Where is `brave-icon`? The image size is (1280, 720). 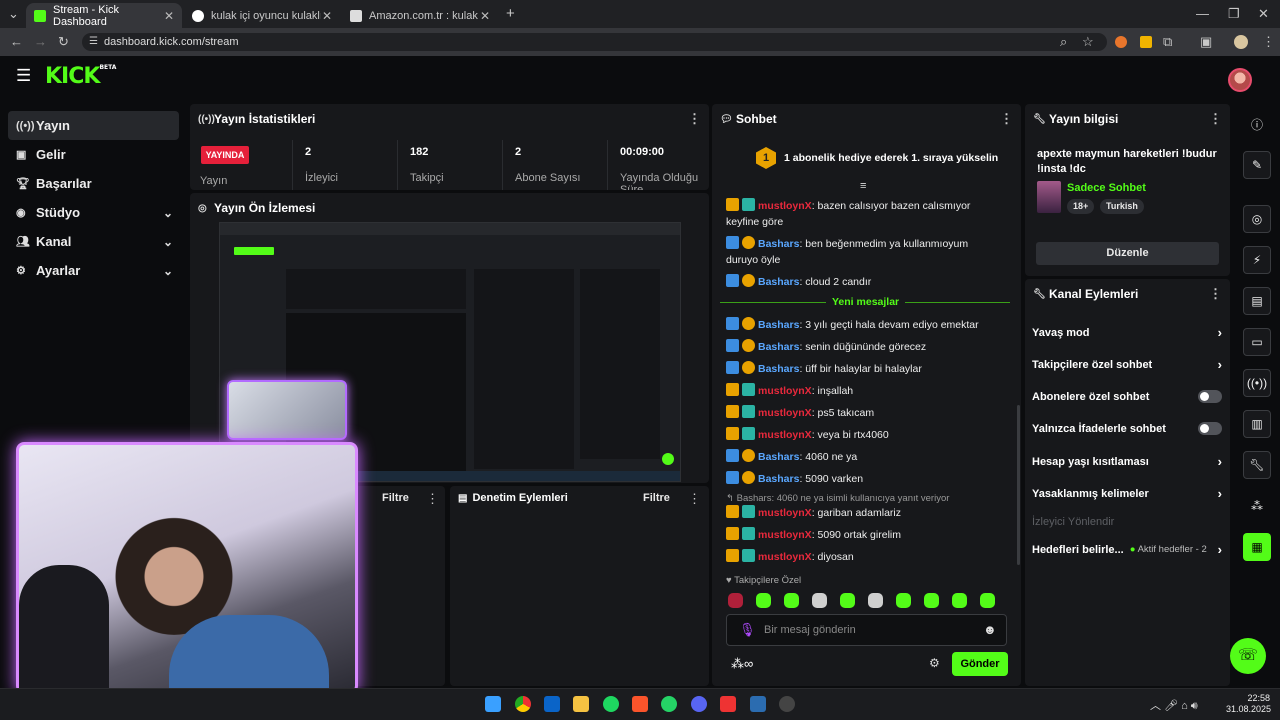
brave-icon is located at coordinates (640, 704).